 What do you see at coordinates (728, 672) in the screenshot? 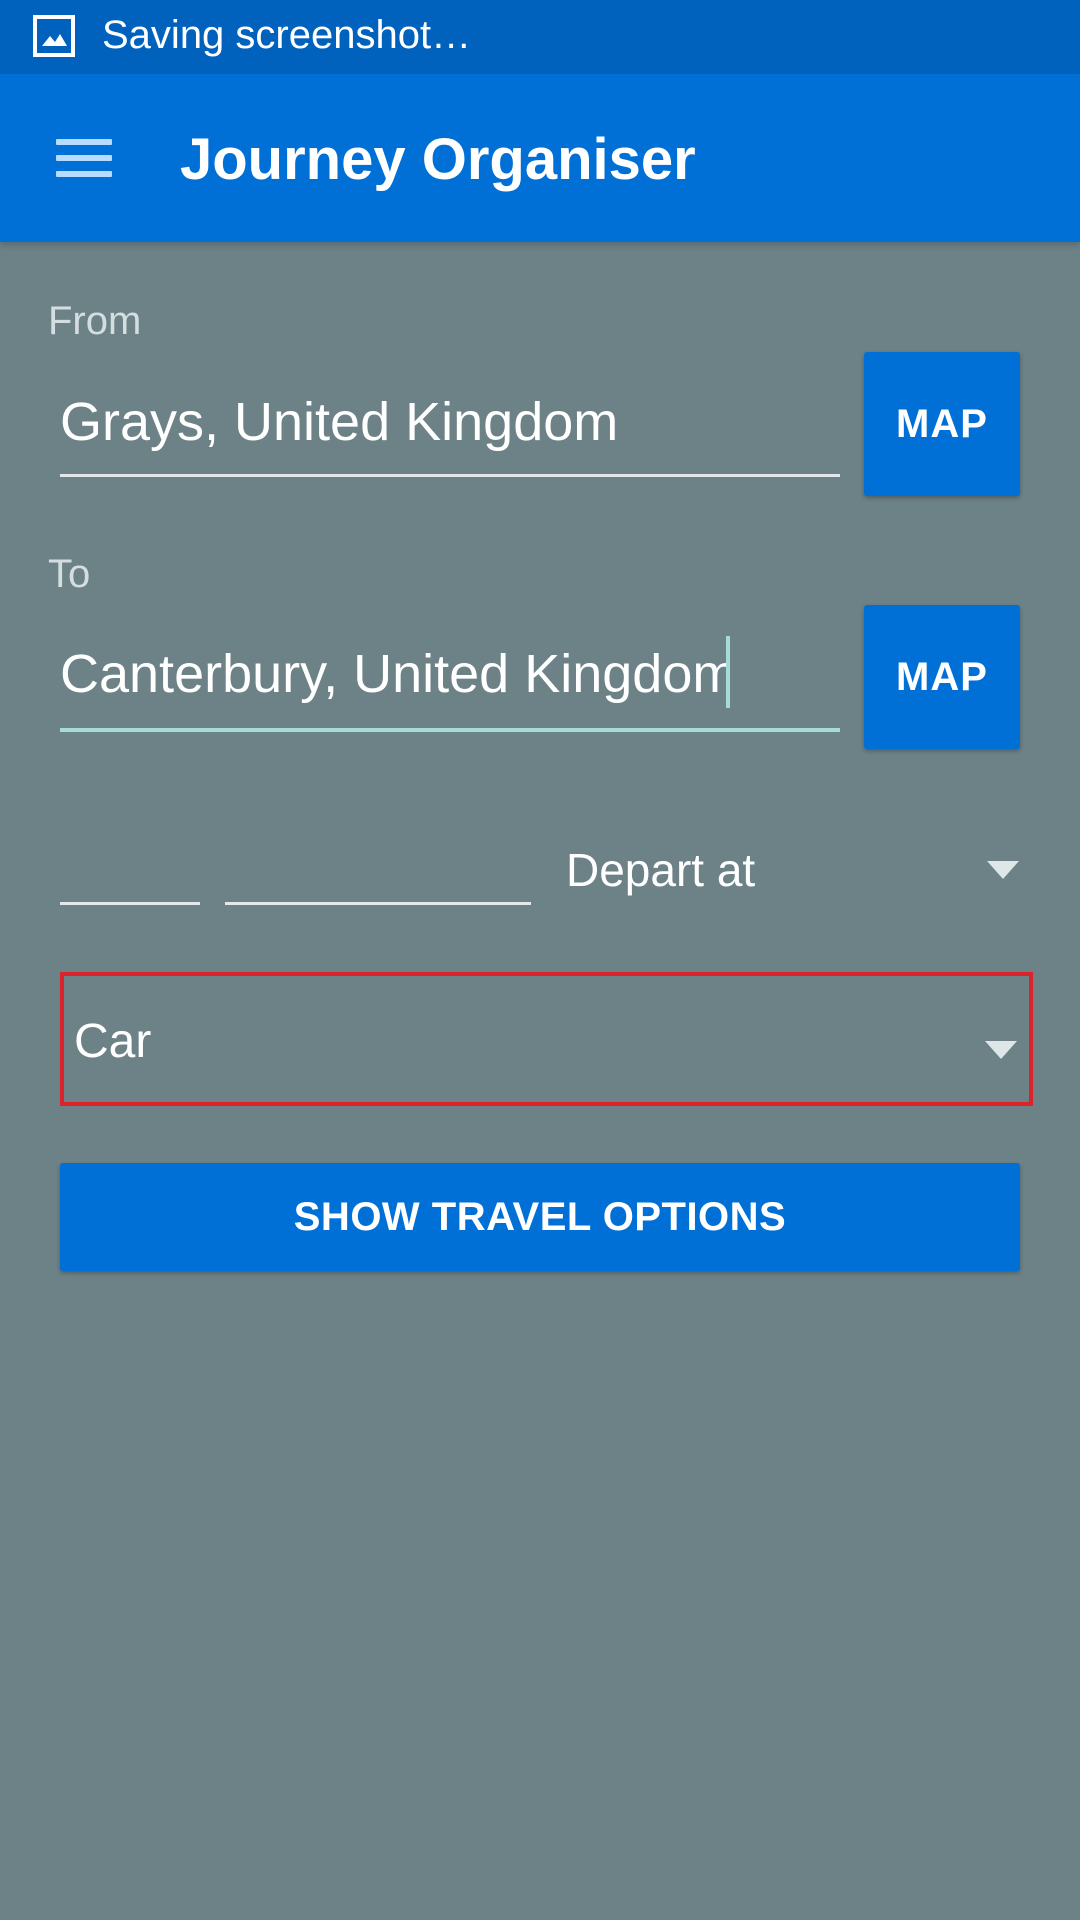
I see `text-cursor` at bounding box center [728, 672].